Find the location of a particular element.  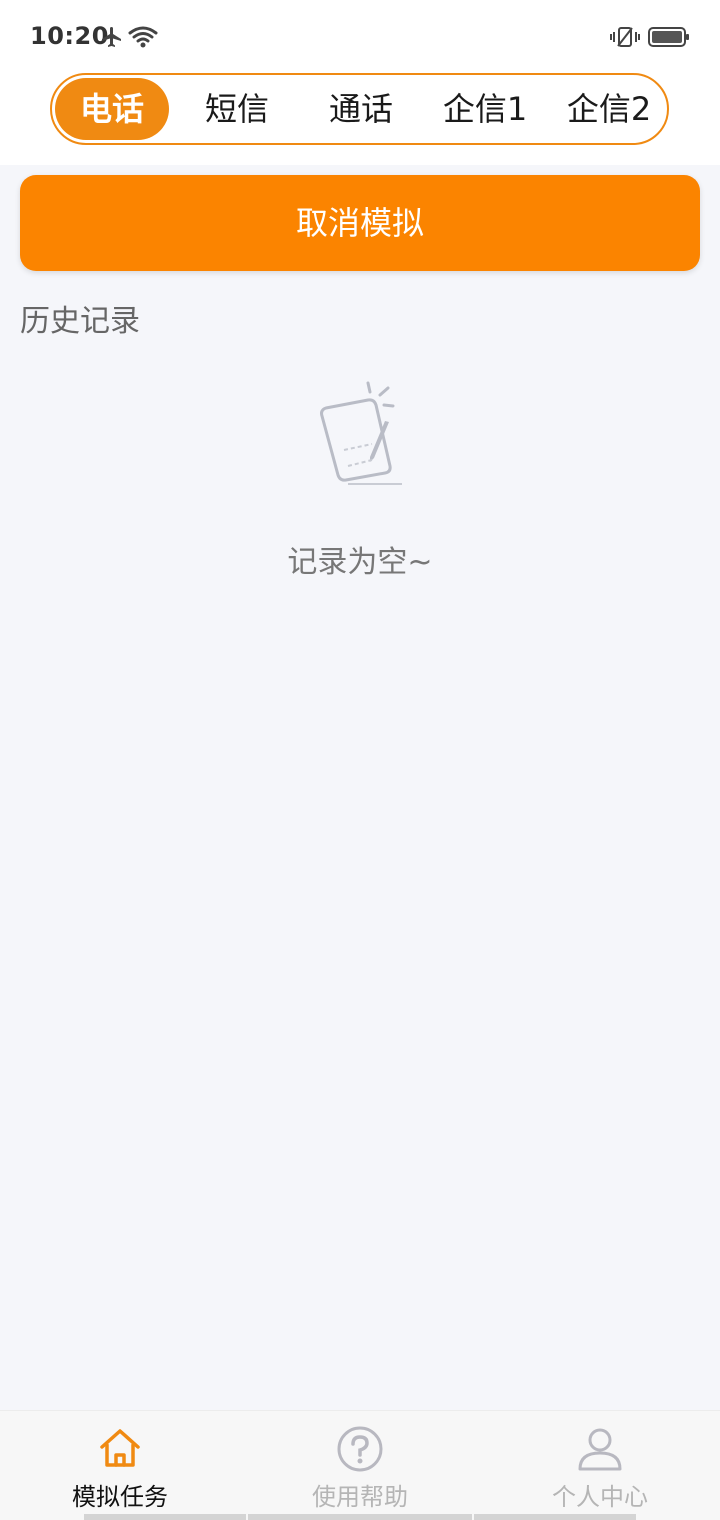

nav-label: 个人中心 is located at coordinates (600, 1497).